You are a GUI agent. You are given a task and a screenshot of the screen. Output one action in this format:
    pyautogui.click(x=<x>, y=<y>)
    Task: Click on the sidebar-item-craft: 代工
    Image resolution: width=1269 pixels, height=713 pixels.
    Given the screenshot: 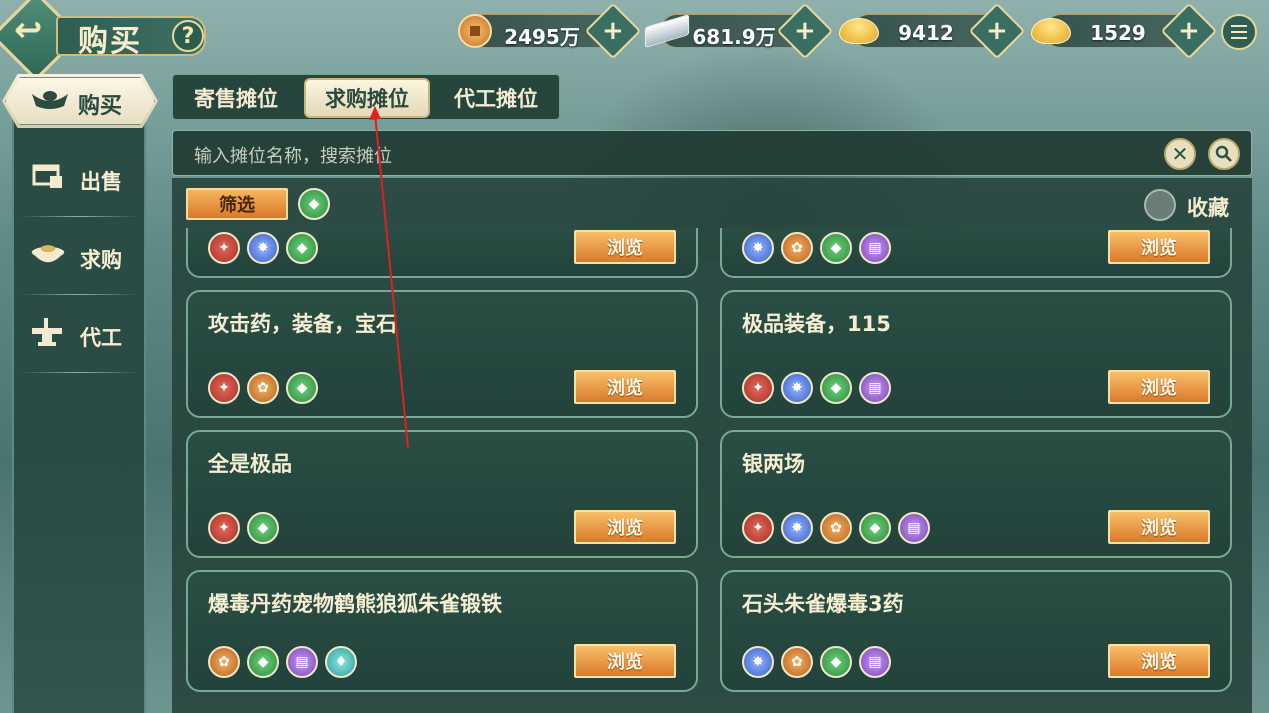 What is the action you would take?
    pyautogui.click(x=79, y=336)
    